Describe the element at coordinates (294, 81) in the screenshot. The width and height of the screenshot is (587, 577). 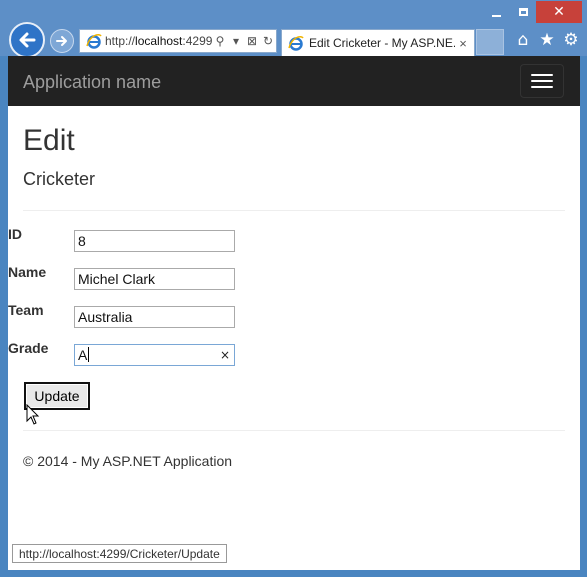
I see `navbar: Application name` at that location.